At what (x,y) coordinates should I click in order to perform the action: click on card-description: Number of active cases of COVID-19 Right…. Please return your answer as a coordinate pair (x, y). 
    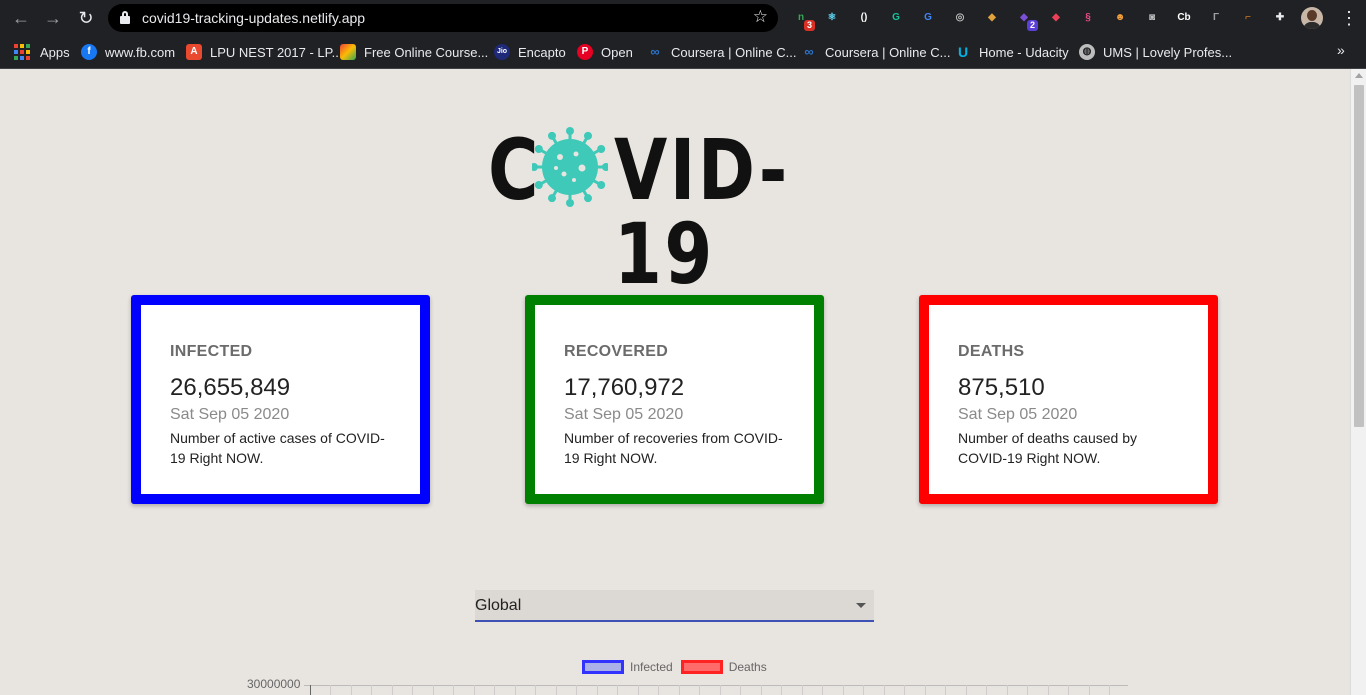
    Looking at the image, I should click on (277, 448).